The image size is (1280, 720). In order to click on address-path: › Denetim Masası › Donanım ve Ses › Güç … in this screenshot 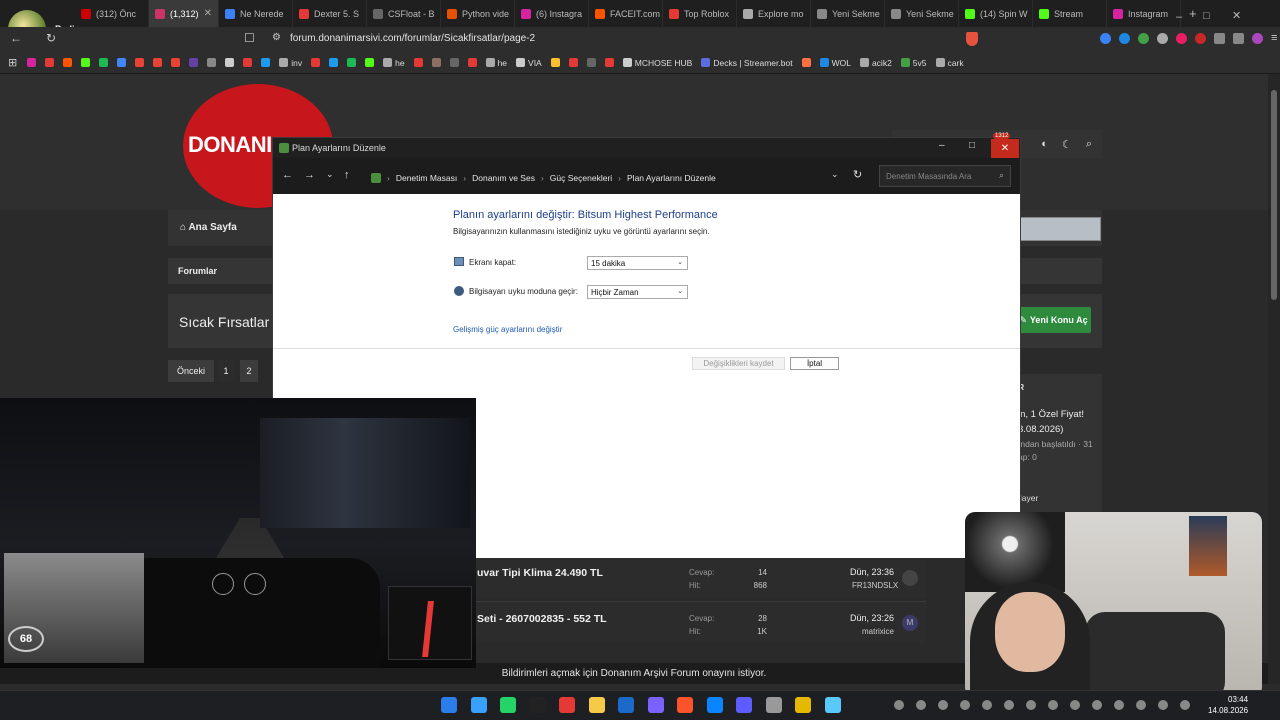, I will do `click(607, 177)`.